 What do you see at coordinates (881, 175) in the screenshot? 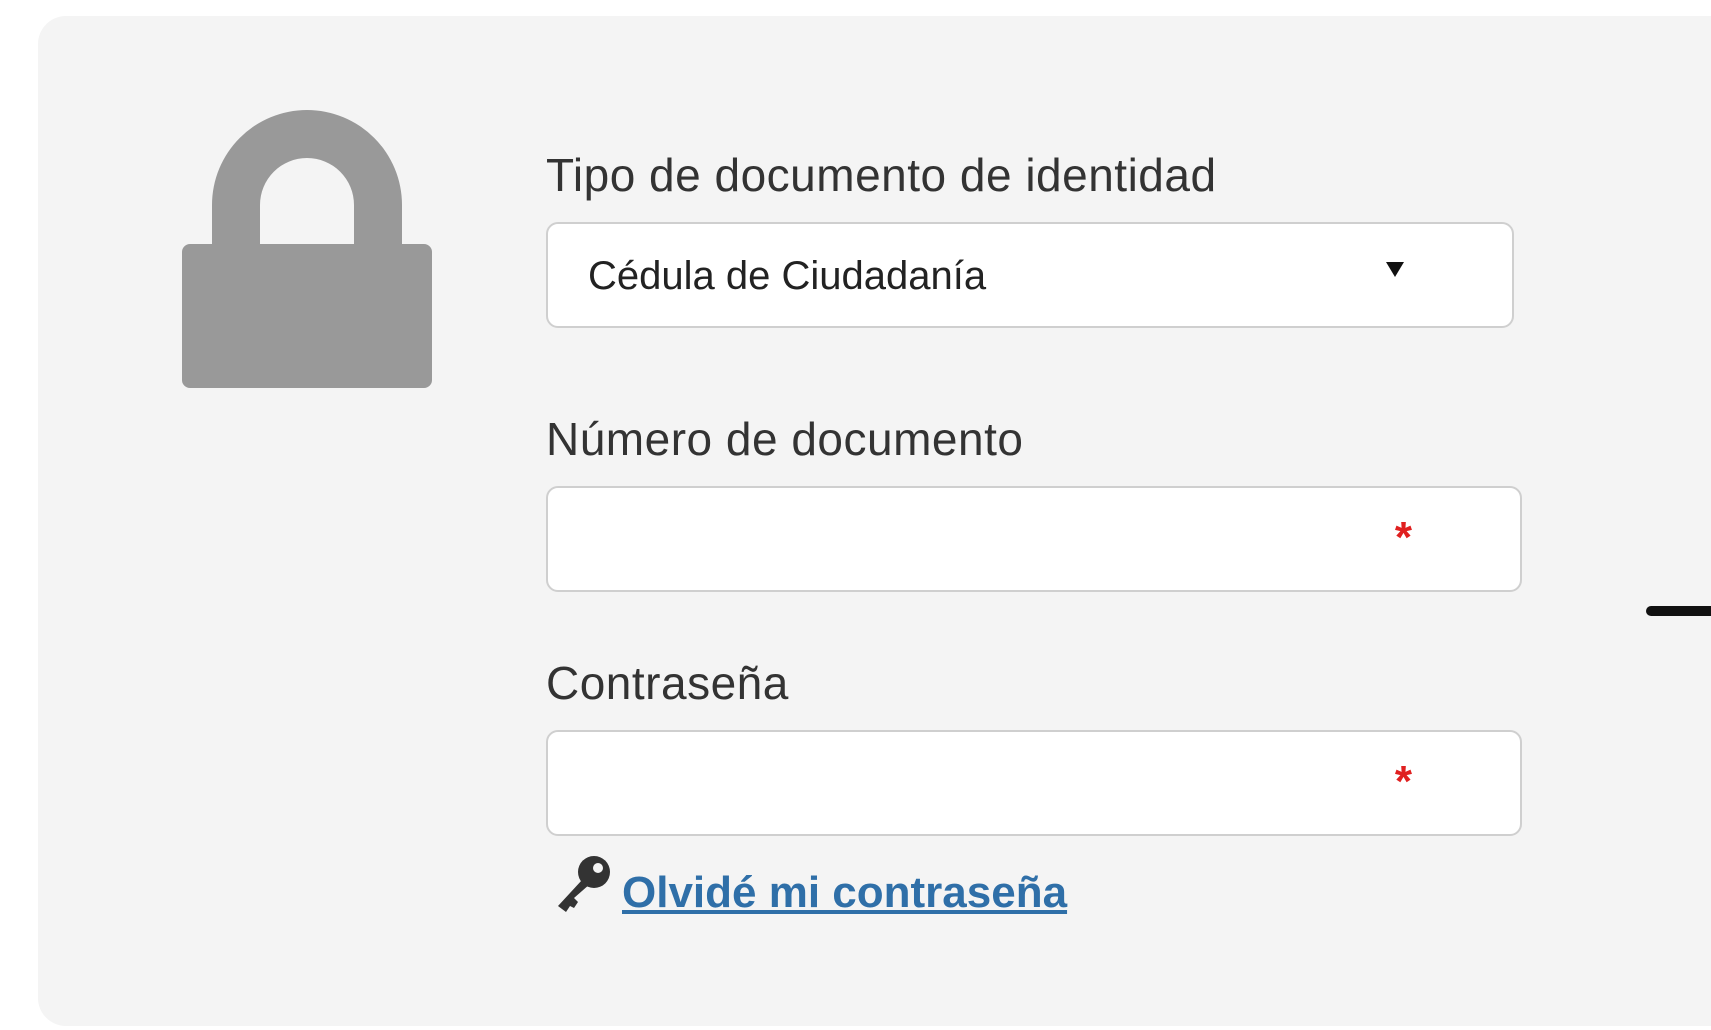
I see `doc-type-label: Tipo de documento de identidad` at bounding box center [881, 175].